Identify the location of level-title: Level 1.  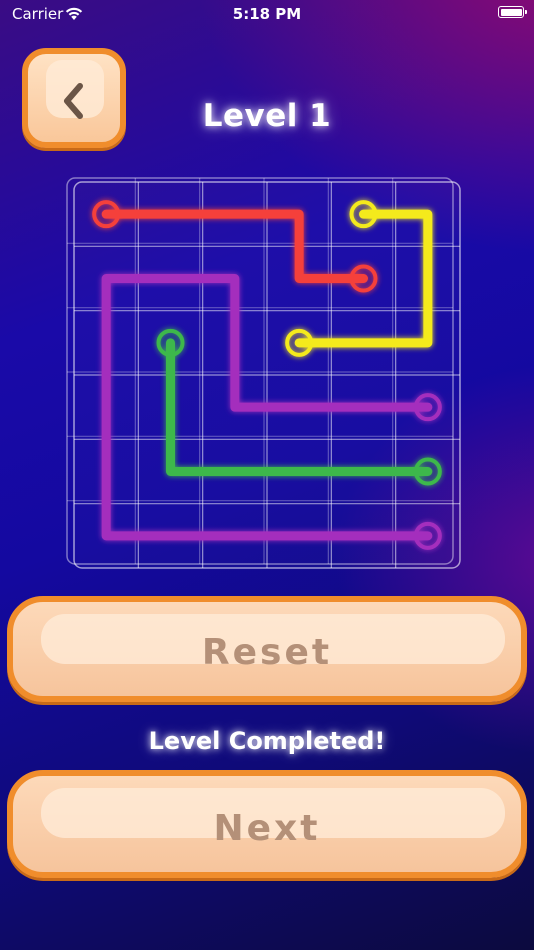
(267, 116).